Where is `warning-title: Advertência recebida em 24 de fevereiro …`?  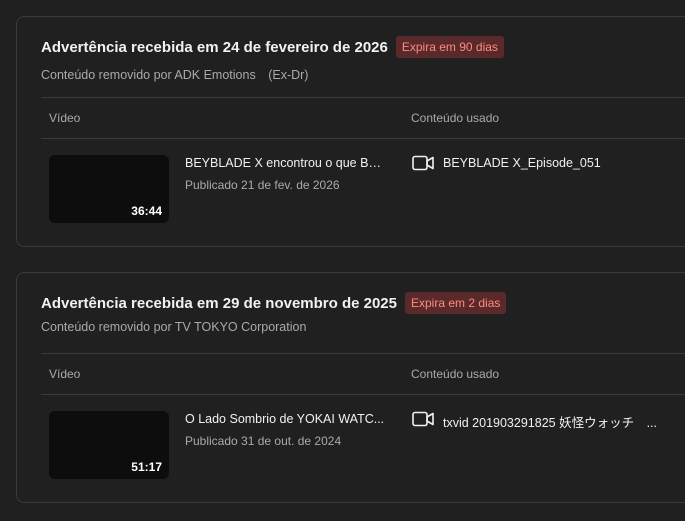 warning-title: Advertência recebida em 24 de fevereiro … is located at coordinates (214, 47).